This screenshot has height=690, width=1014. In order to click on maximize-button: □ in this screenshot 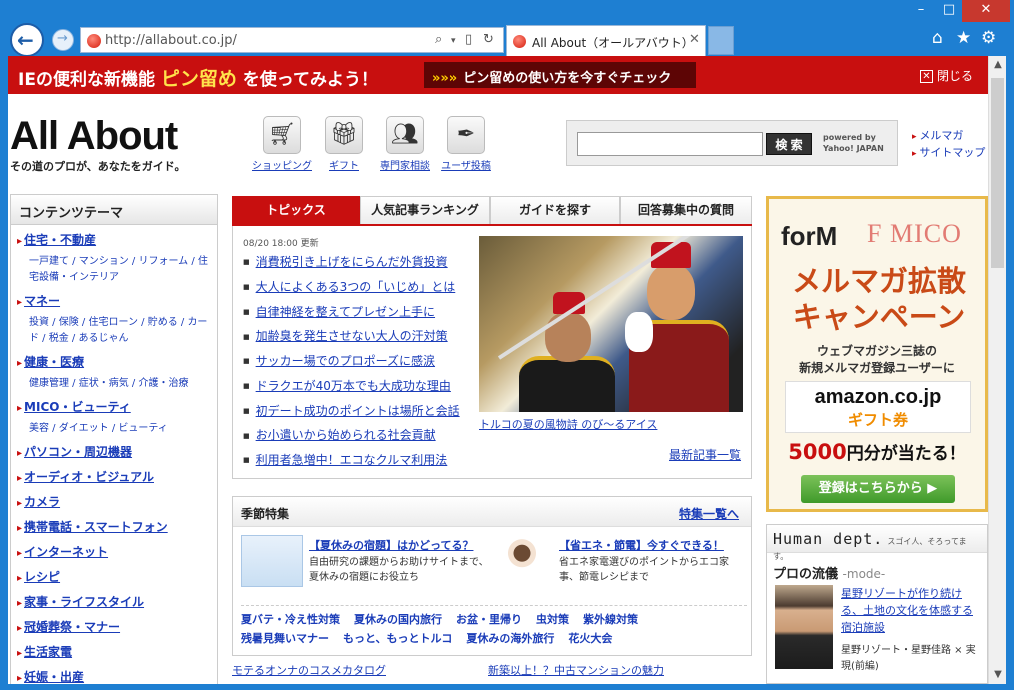, I will do `click(949, 11)`.